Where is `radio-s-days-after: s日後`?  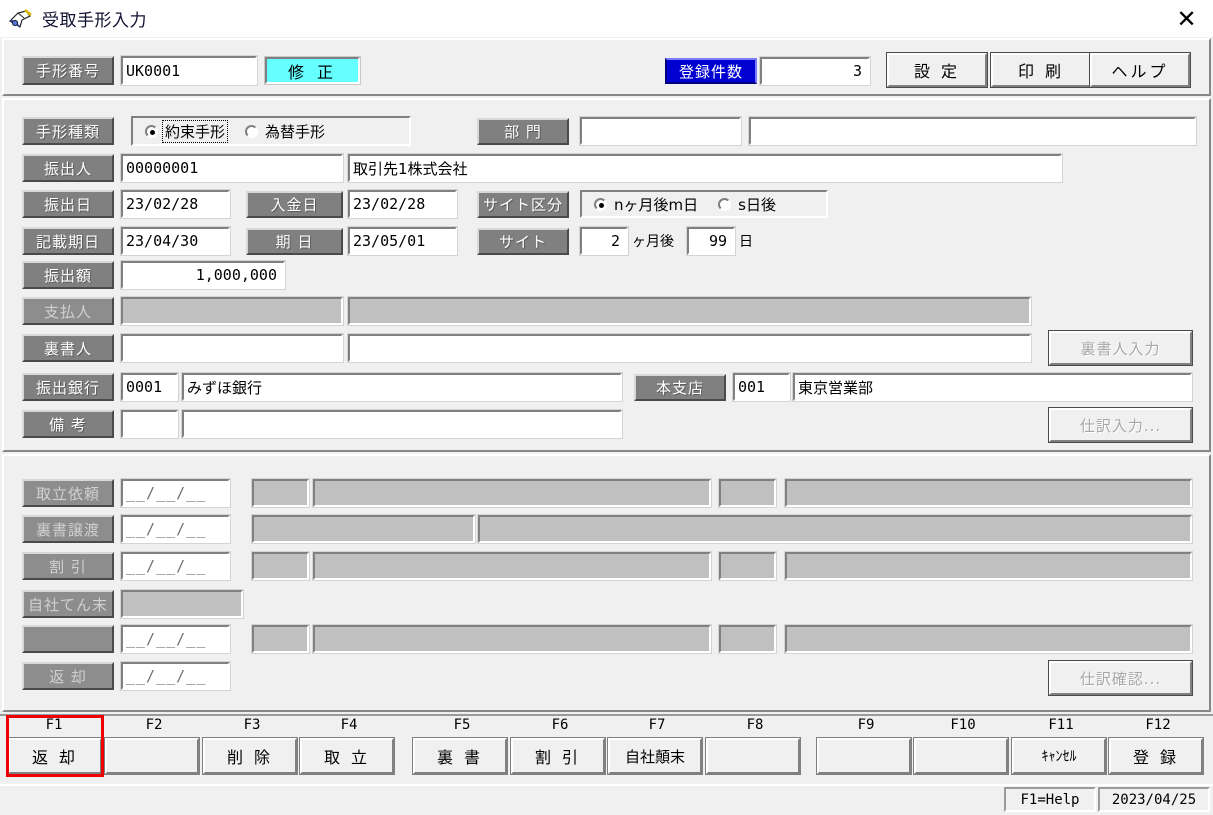 radio-s-days-after: s日後 is located at coordinates (748, 204).